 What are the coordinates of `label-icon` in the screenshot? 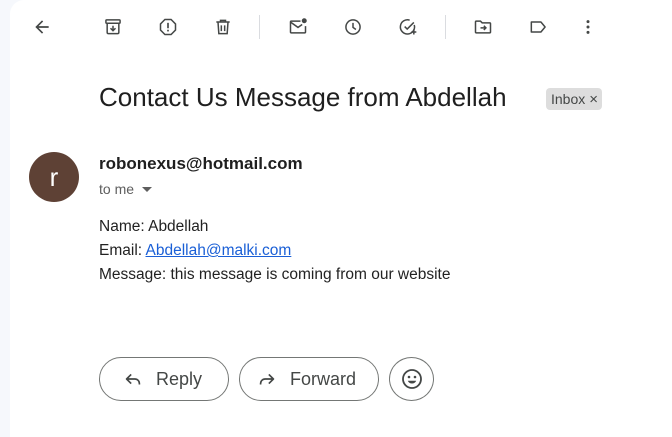 It's located at (538, 27).